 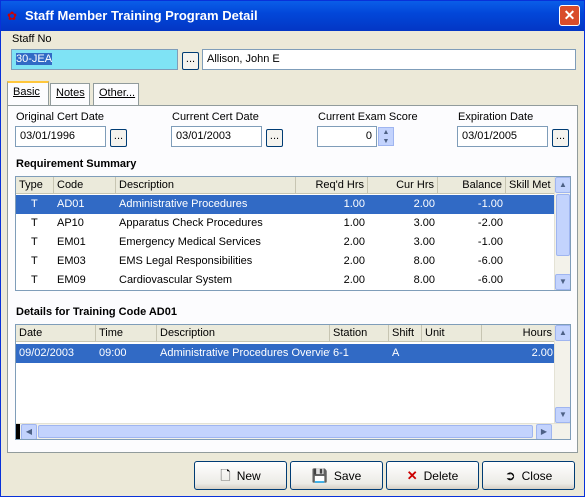 I want to click on details-hscroll: ◀ ▶, so click(x=293, y=431).